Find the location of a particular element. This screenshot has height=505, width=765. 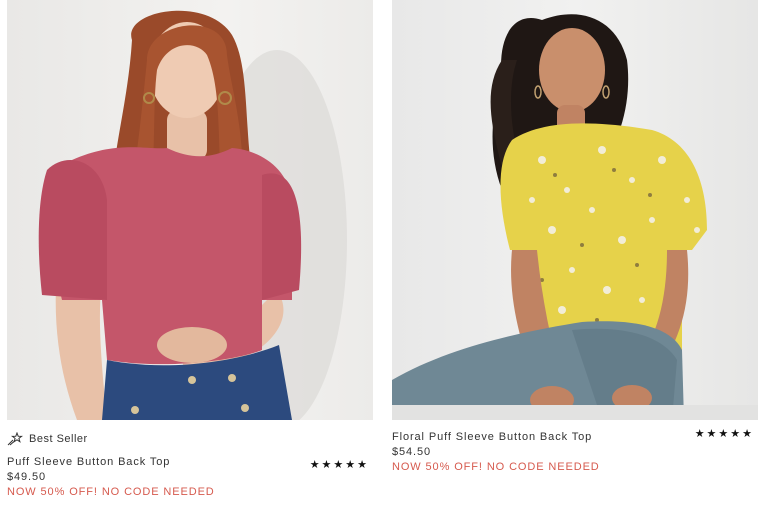

best-seller-badge: Best Seller is located at coordinates (47, 439).